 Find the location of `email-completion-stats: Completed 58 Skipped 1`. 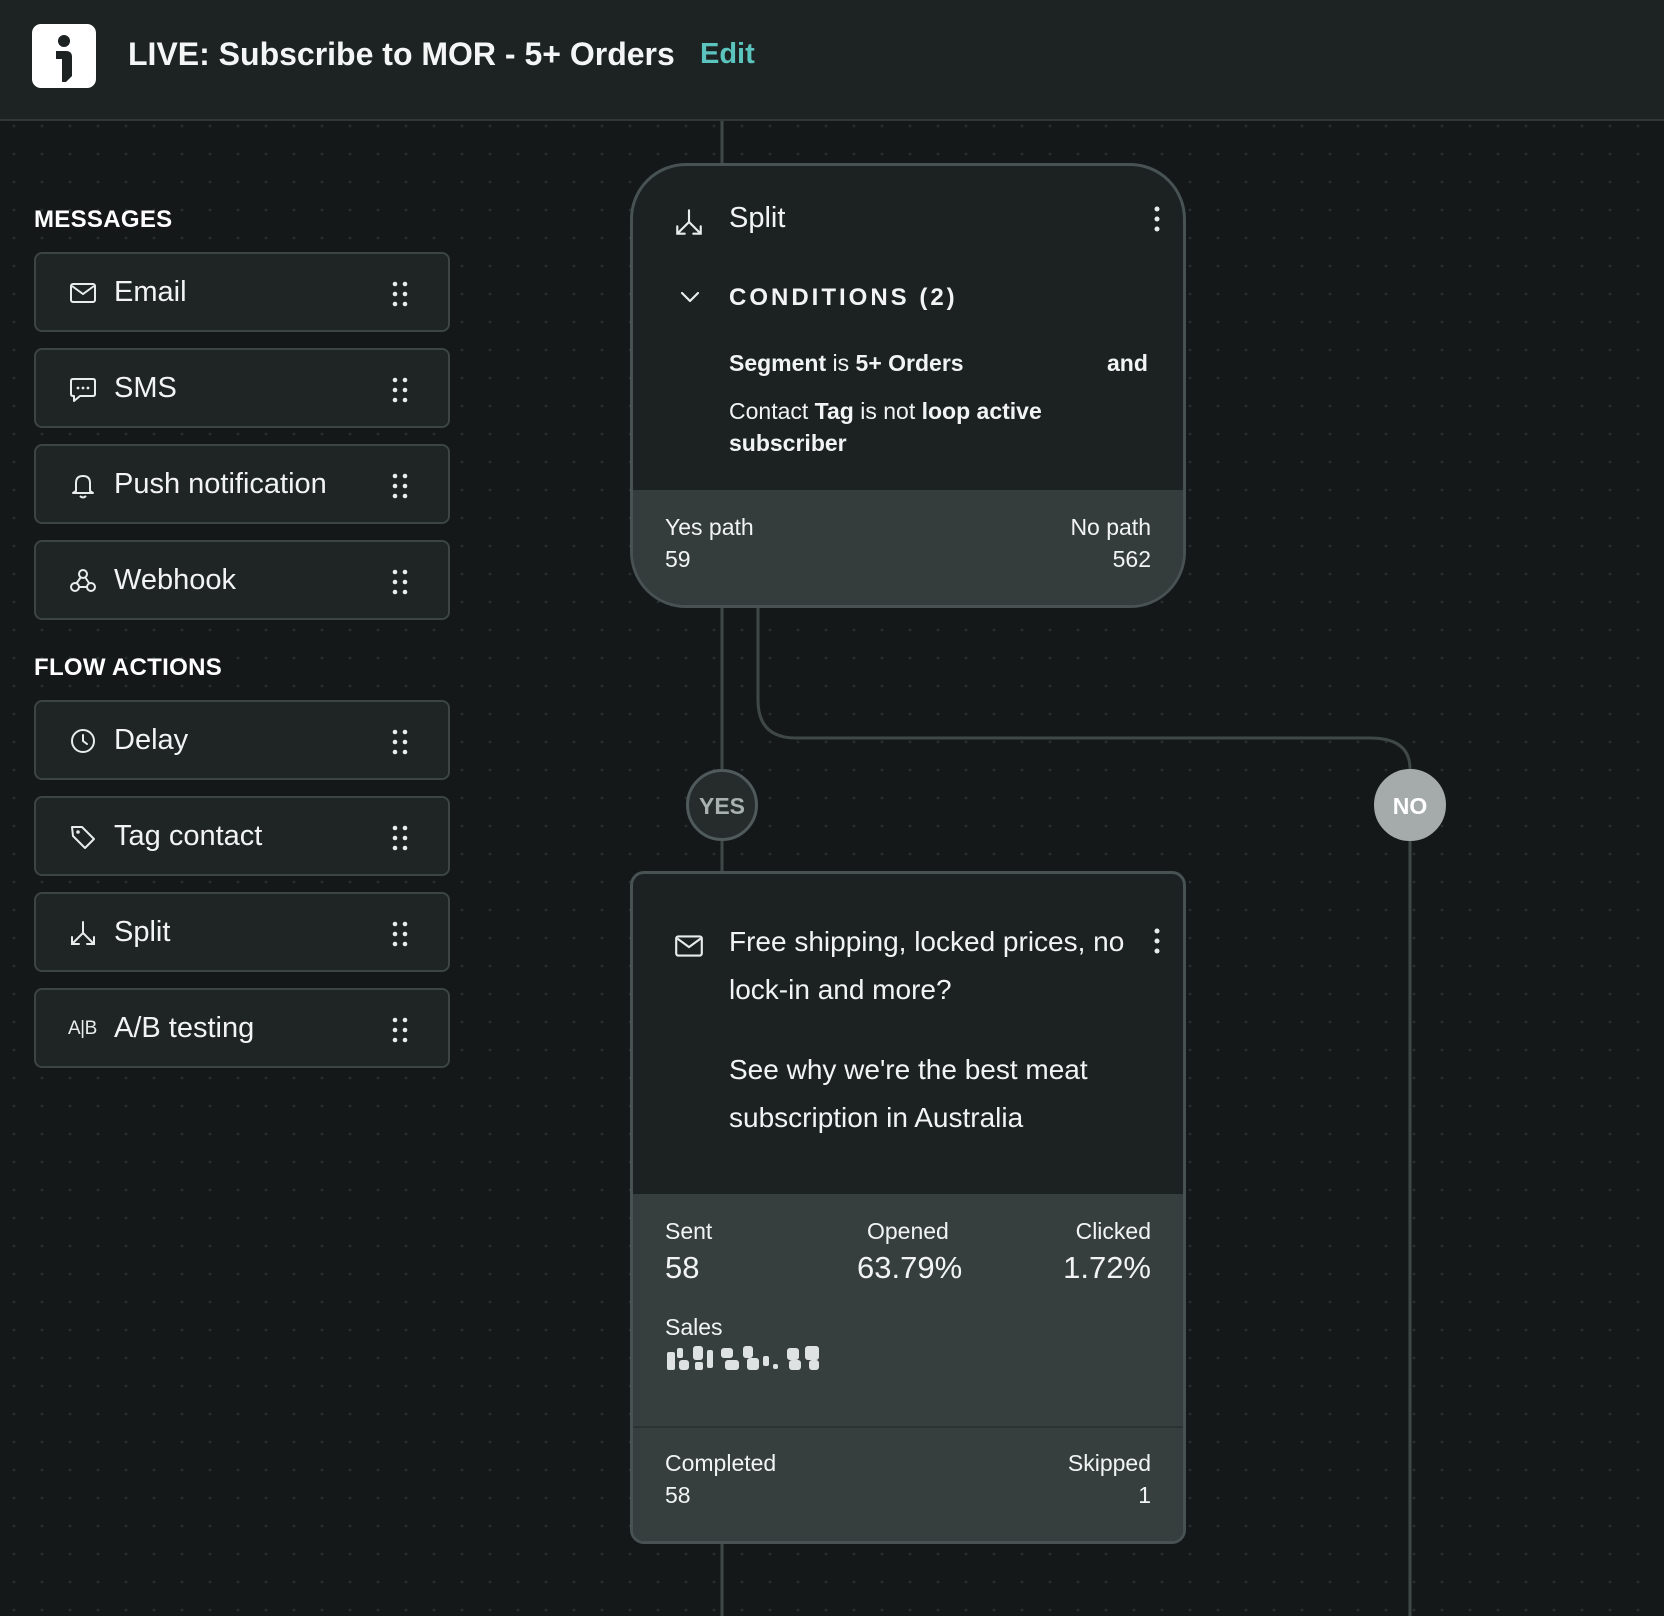

email-completion-stats: Completed 58 Skipped 1 is located at coordinates (908, 1483).